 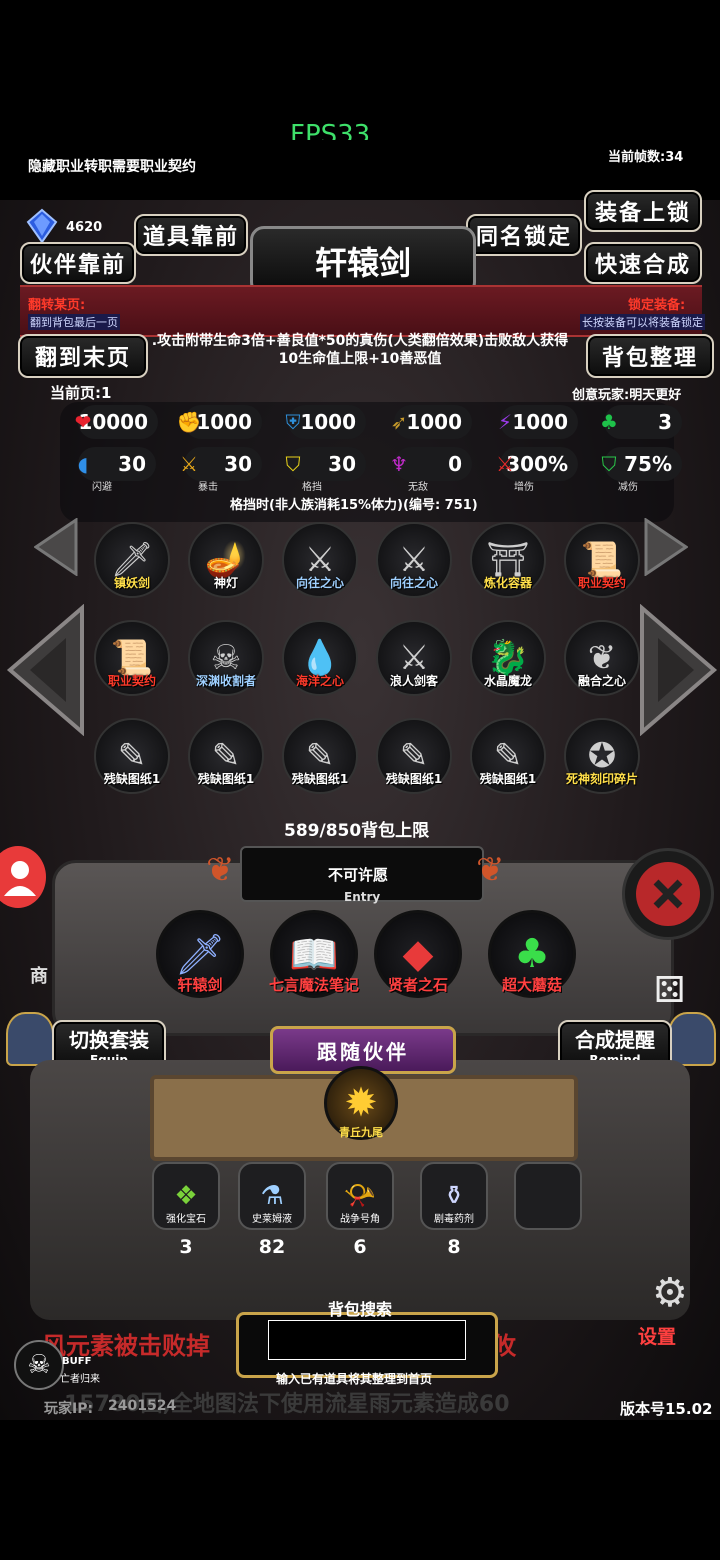 What do you see at coordinates (109, 1039) in the screenshot?
I see `switch-set-label: 切换套装` at bounding box center [109, 1039].